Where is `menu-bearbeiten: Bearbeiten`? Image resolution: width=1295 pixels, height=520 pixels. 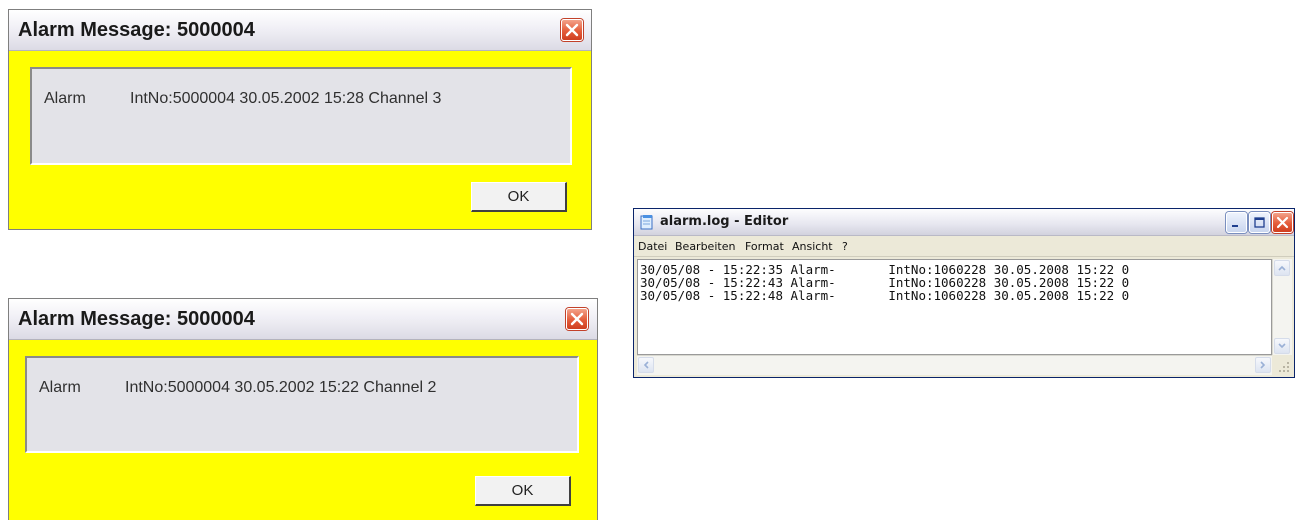
menu-bearbeiten: Bearbeiten is located at coordinates (705, 246).